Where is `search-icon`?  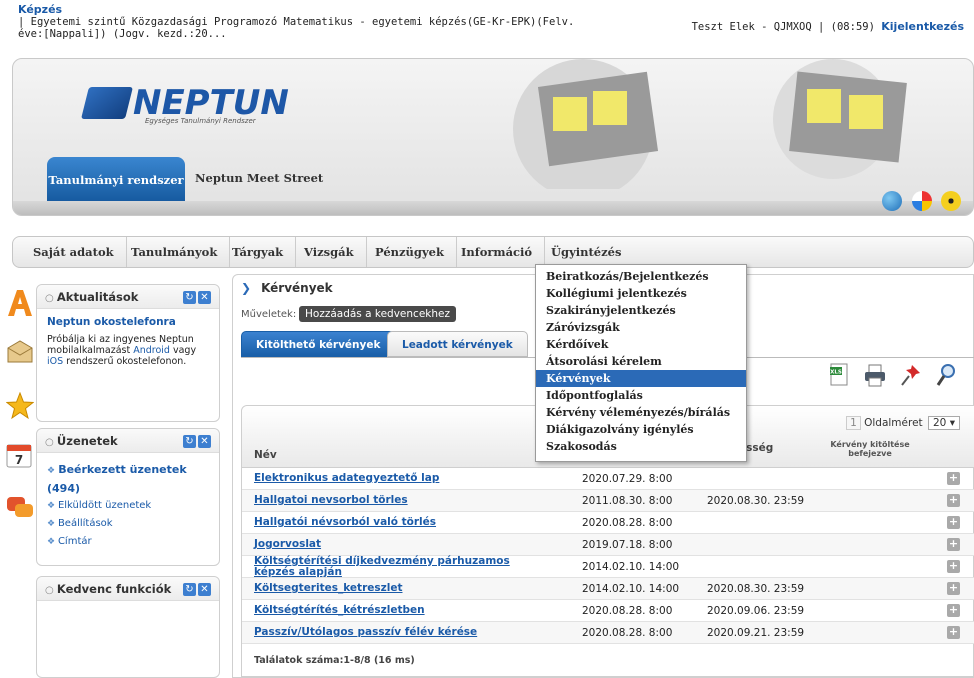 search-icon is located at coordinates (946, 375).